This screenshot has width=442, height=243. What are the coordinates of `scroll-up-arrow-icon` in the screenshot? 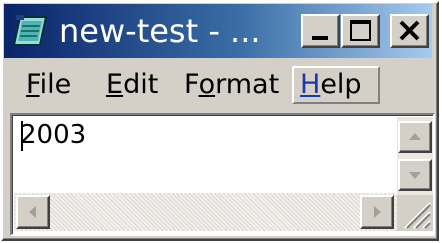 It's located at (415, 136).